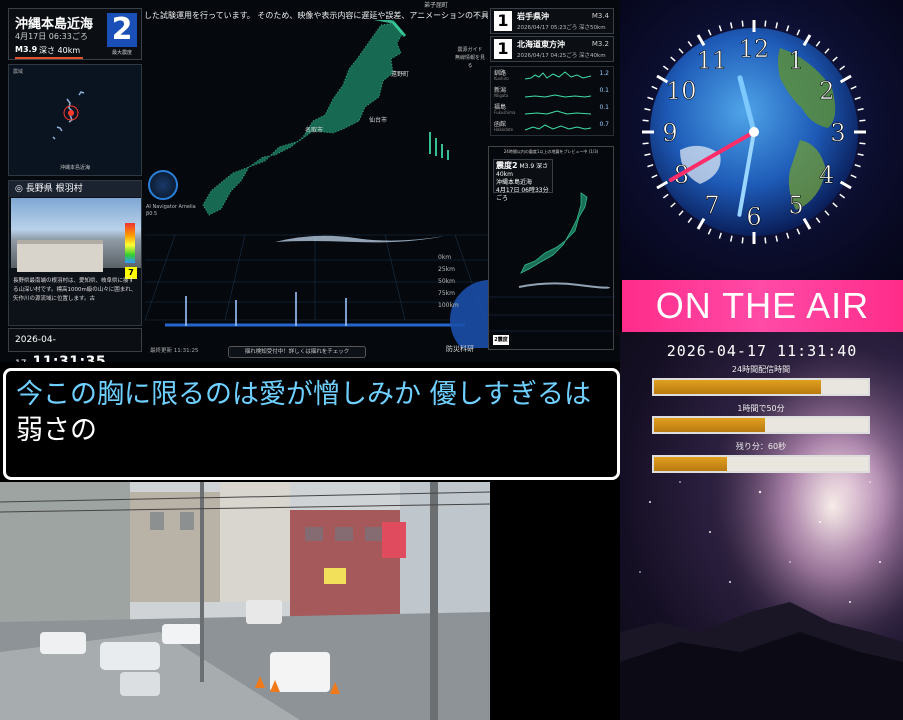  Describe the element at coordinates (501, 78) in the screenshot. I see `station-romaji: Kushiro` at that location.